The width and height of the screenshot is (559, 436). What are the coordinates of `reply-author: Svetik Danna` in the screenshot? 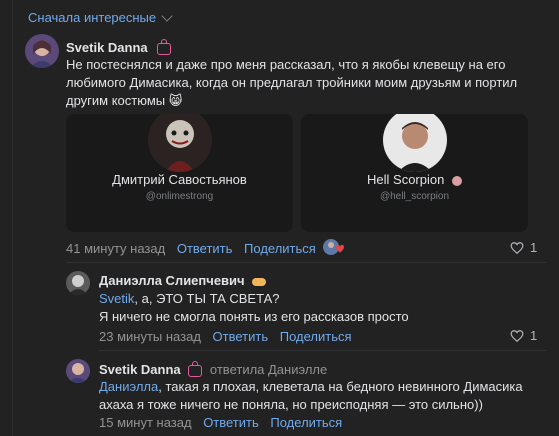 It's located at (140, 369).